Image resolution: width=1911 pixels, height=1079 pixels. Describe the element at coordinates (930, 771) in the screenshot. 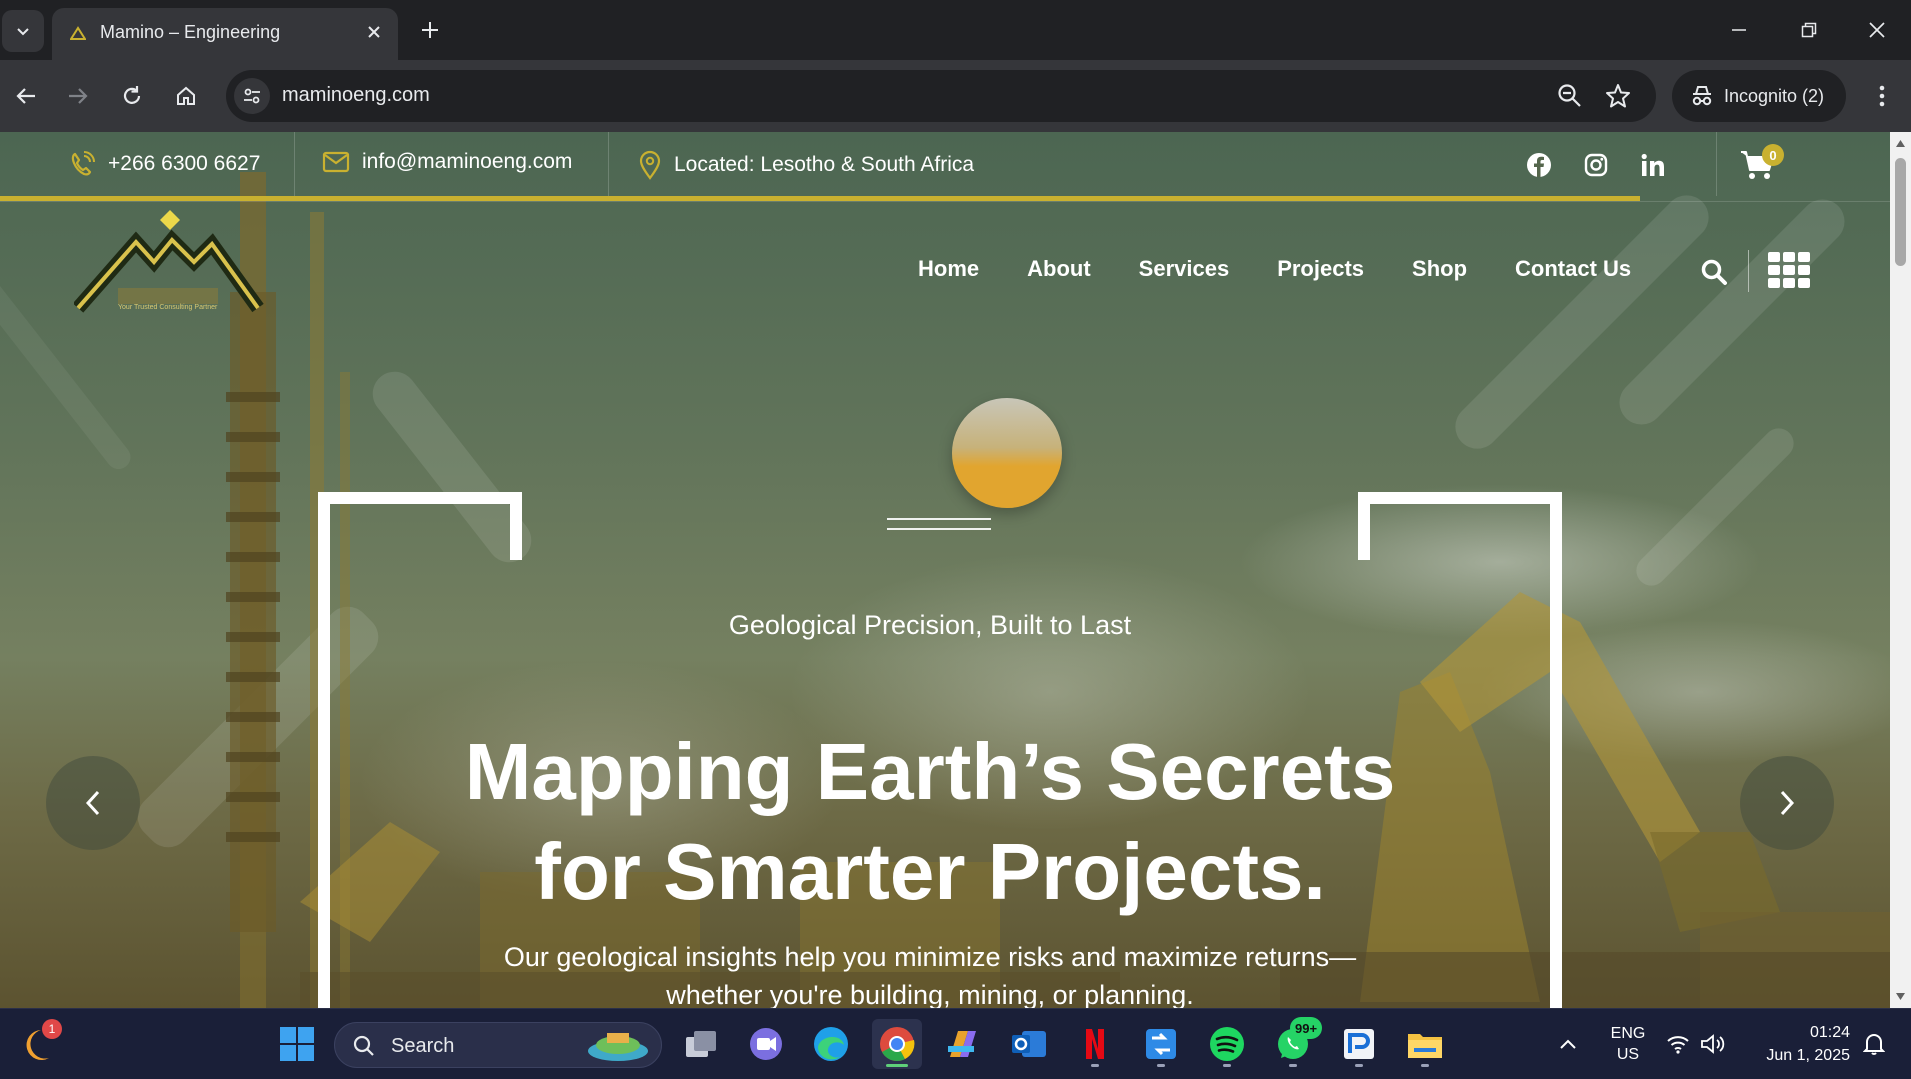

I see `hero-headline-line1: Mapping Earth’s Secrets` at that location.